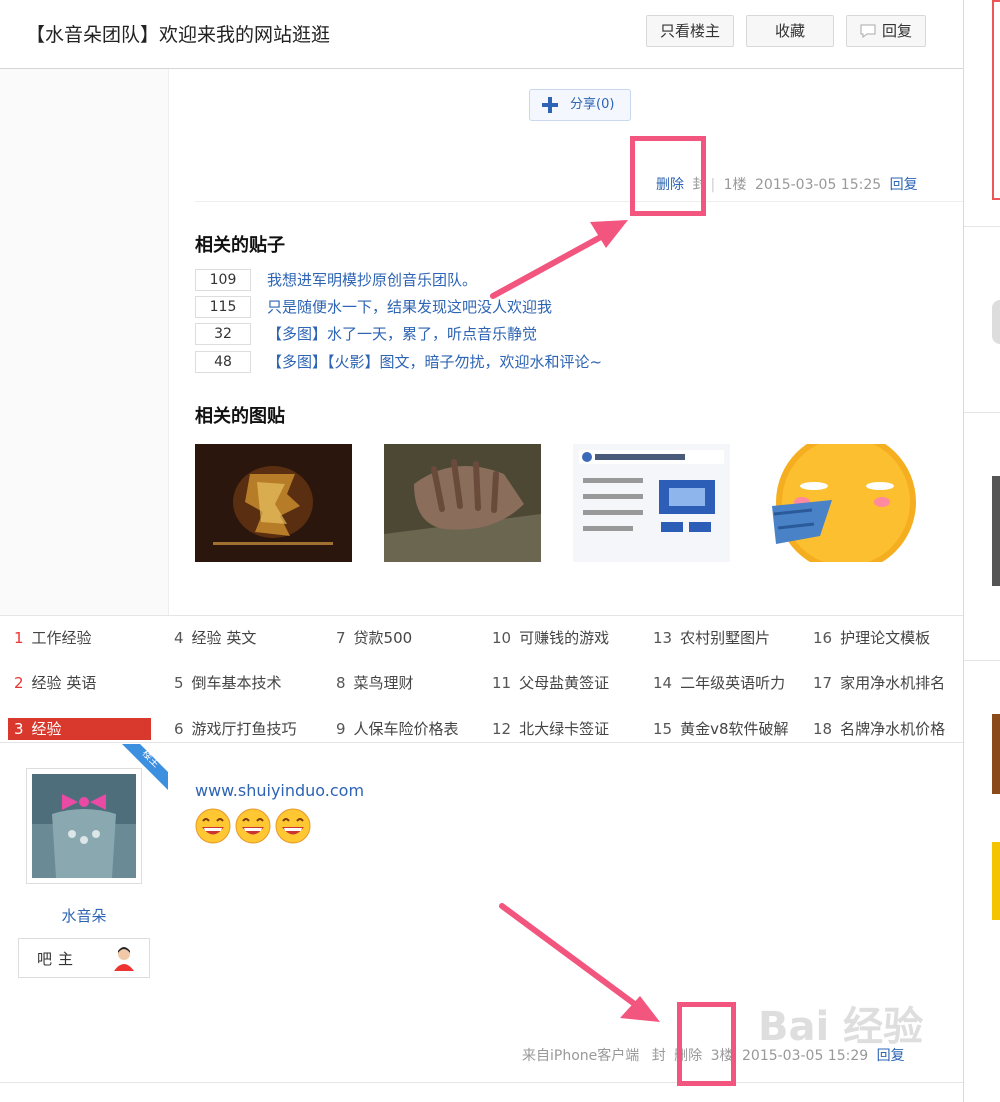 The height and width of the screenshot is (1102, 1000). What do you see at coordinates (124, 959) in the screenshot?
I see `user-icon` at bounding box center [124, 959].